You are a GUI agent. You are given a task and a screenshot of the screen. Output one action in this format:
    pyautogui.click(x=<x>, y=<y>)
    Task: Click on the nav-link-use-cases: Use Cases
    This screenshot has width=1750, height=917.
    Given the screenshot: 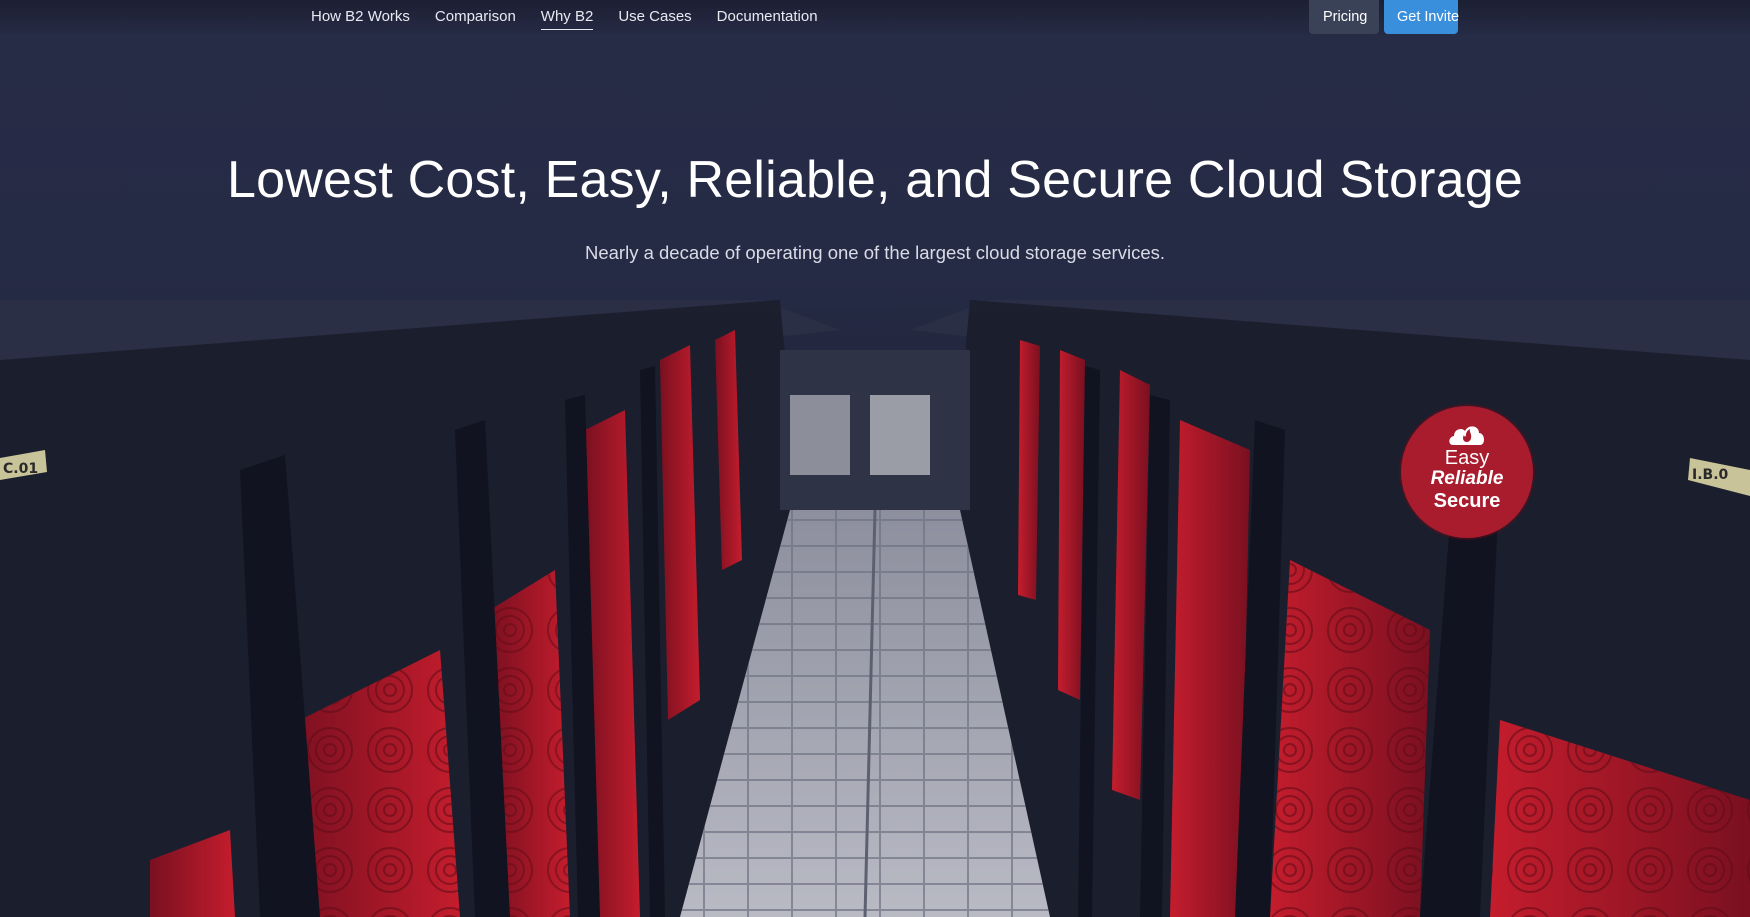 What is the action you would take?
    pyautogui.click(x=654, y=18)
    